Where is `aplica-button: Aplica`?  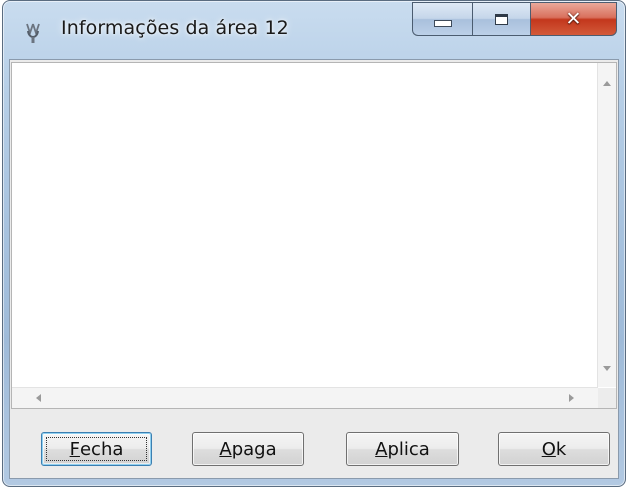
aplica-button: Aplica is located at coordinates (402, 449).